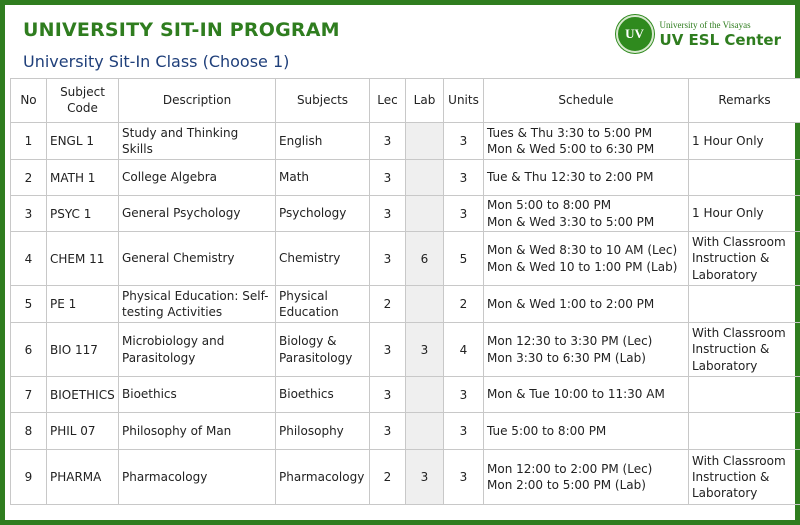 This screenshot has height=525, width=800. I want to click on cell-subjects: Math, so click(322, 177).